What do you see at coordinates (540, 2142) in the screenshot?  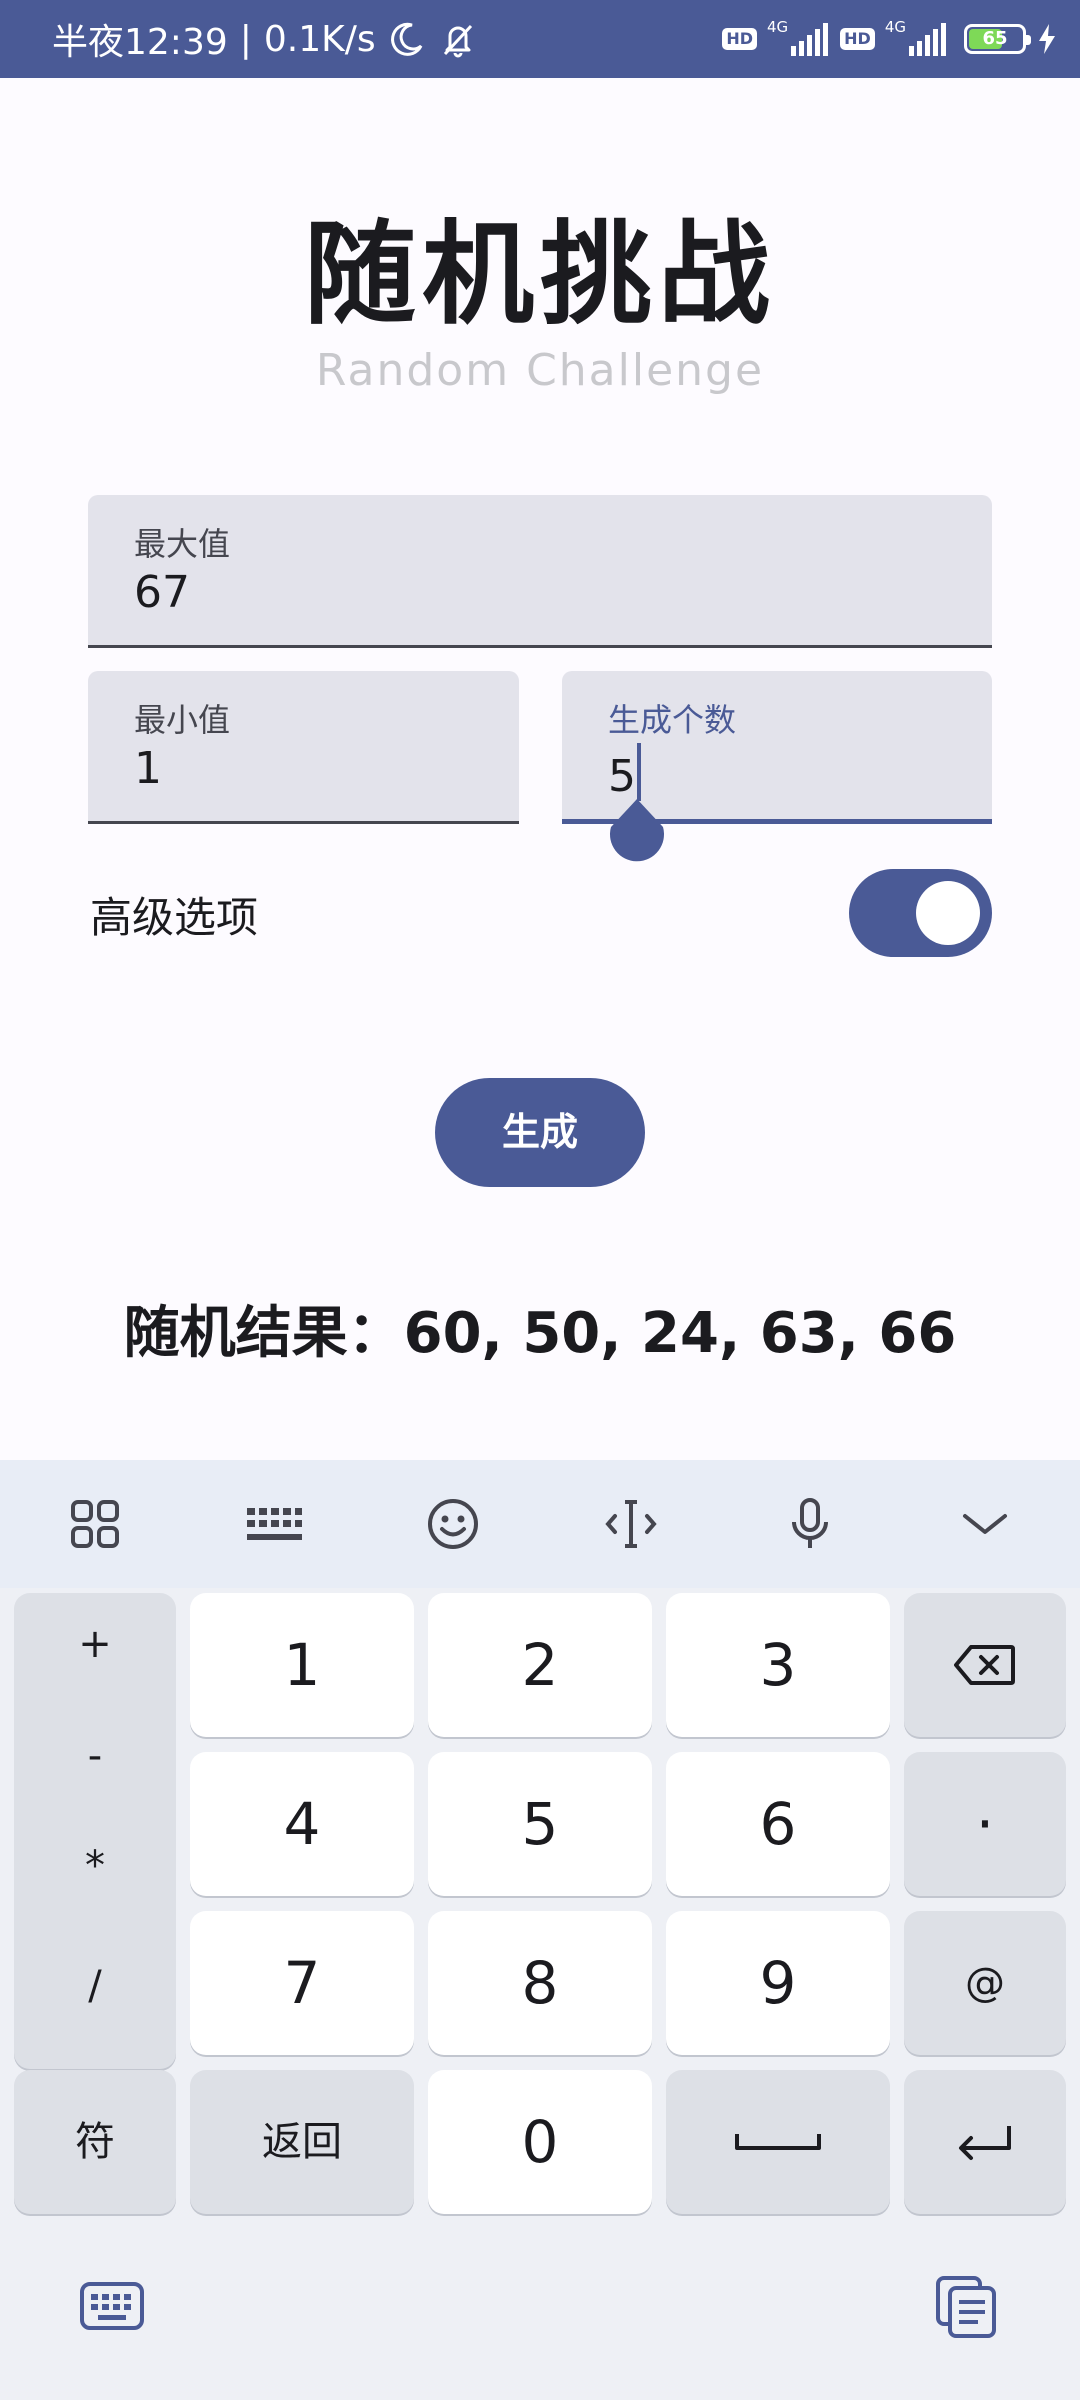 I see `key-0: 0` at bounding box center [540, 2142].